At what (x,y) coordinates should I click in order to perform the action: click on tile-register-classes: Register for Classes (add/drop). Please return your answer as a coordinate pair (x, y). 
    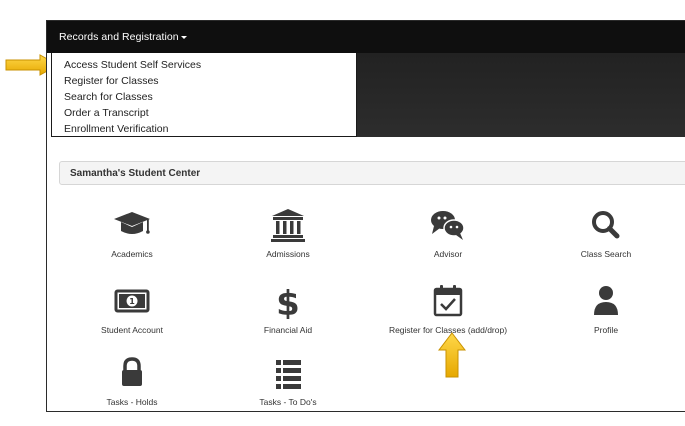
    Looking at the image, I should click on (448, 309).